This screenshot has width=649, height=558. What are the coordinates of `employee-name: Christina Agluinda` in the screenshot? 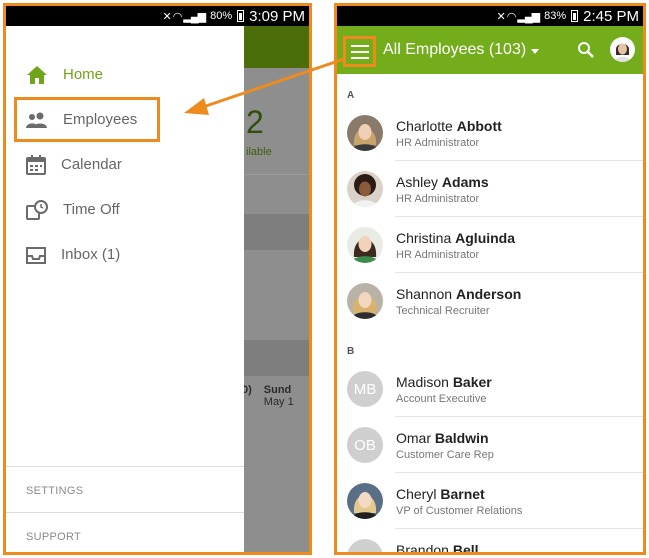 It's located at (456, 238).